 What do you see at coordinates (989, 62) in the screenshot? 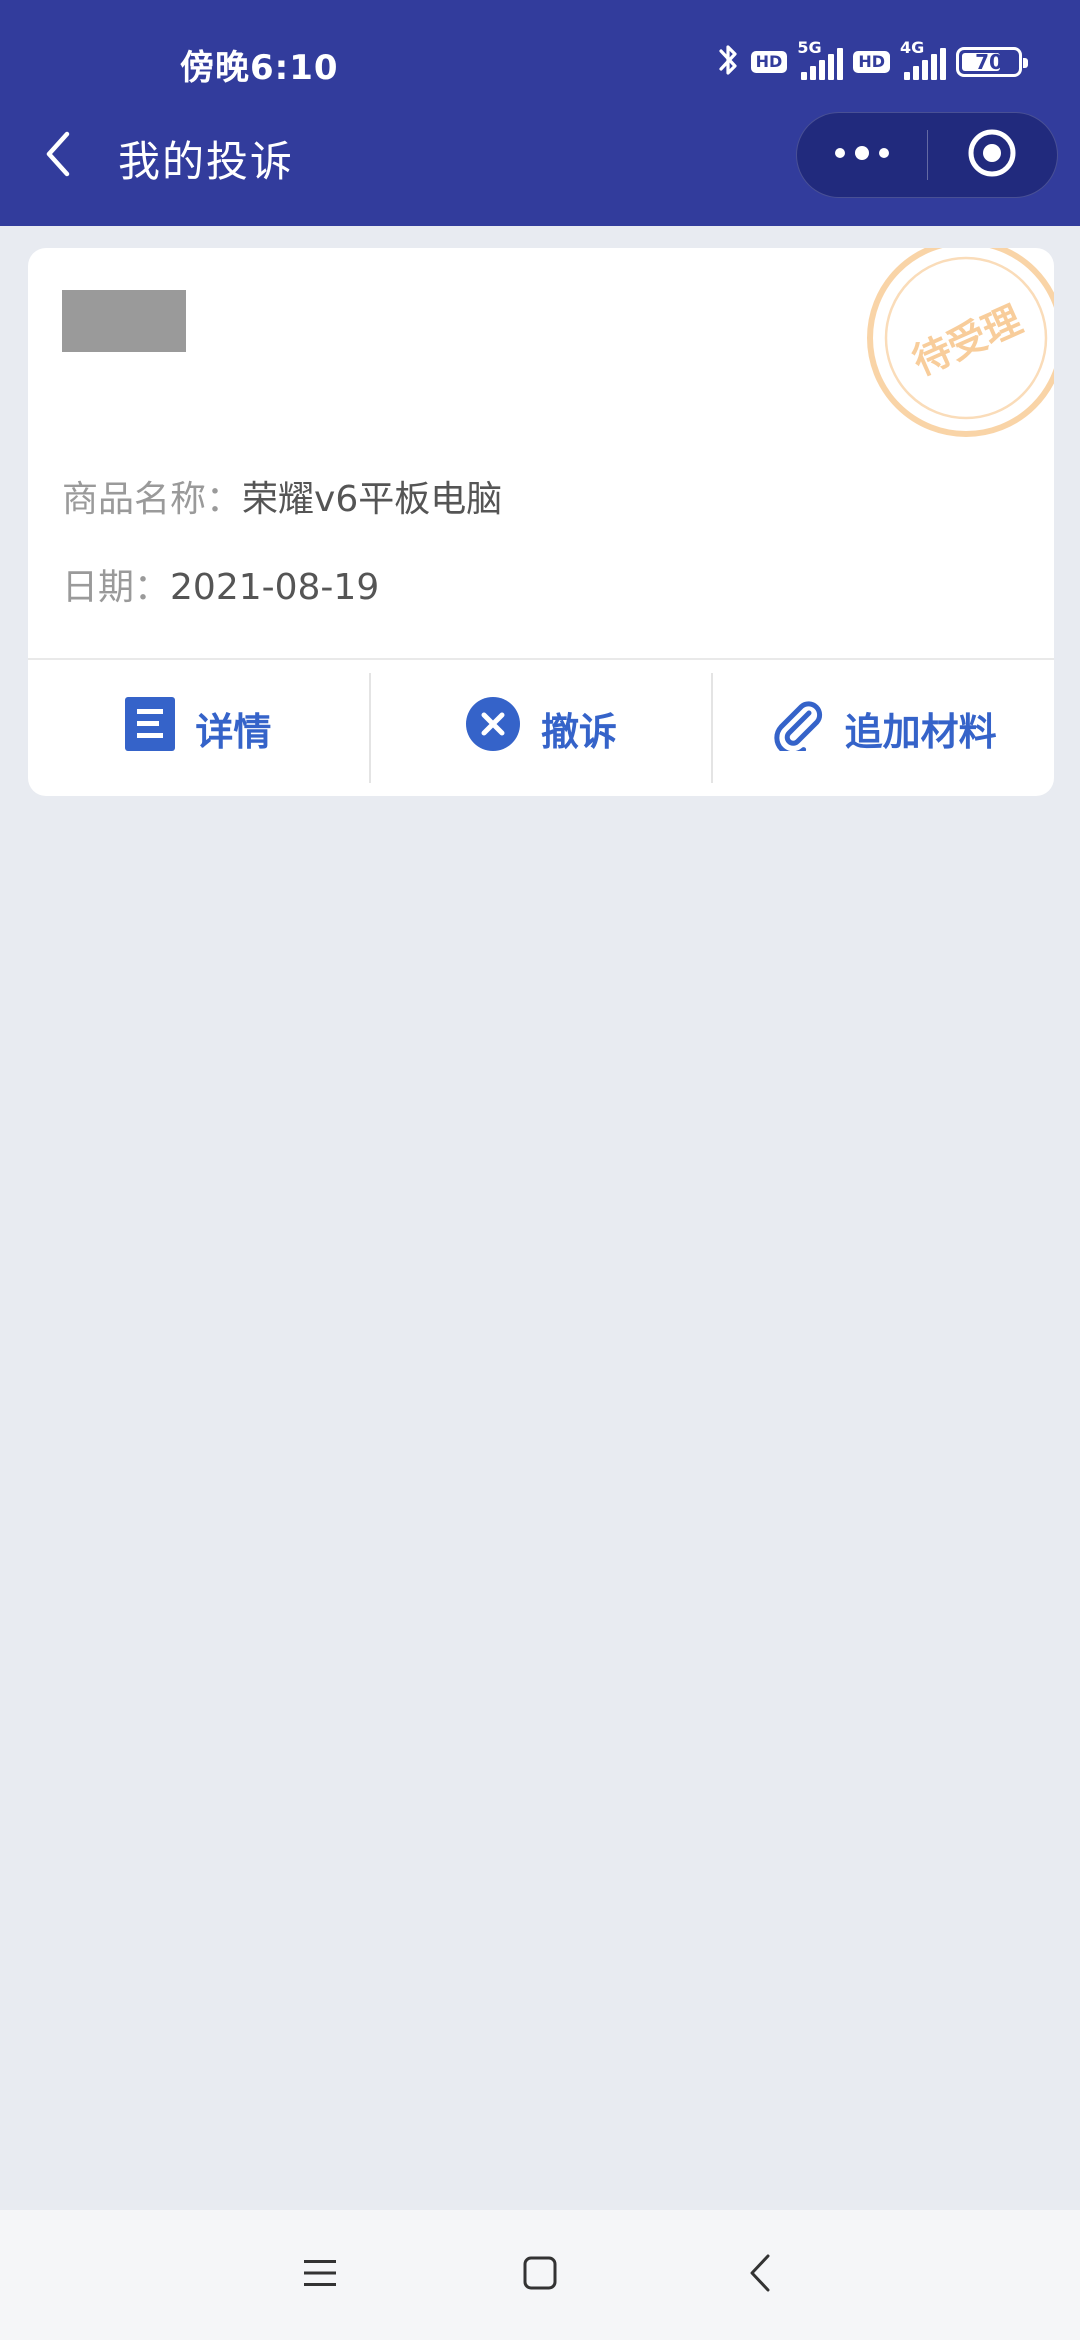
I see `battery-level: 70` at bounding box center [989, 62].